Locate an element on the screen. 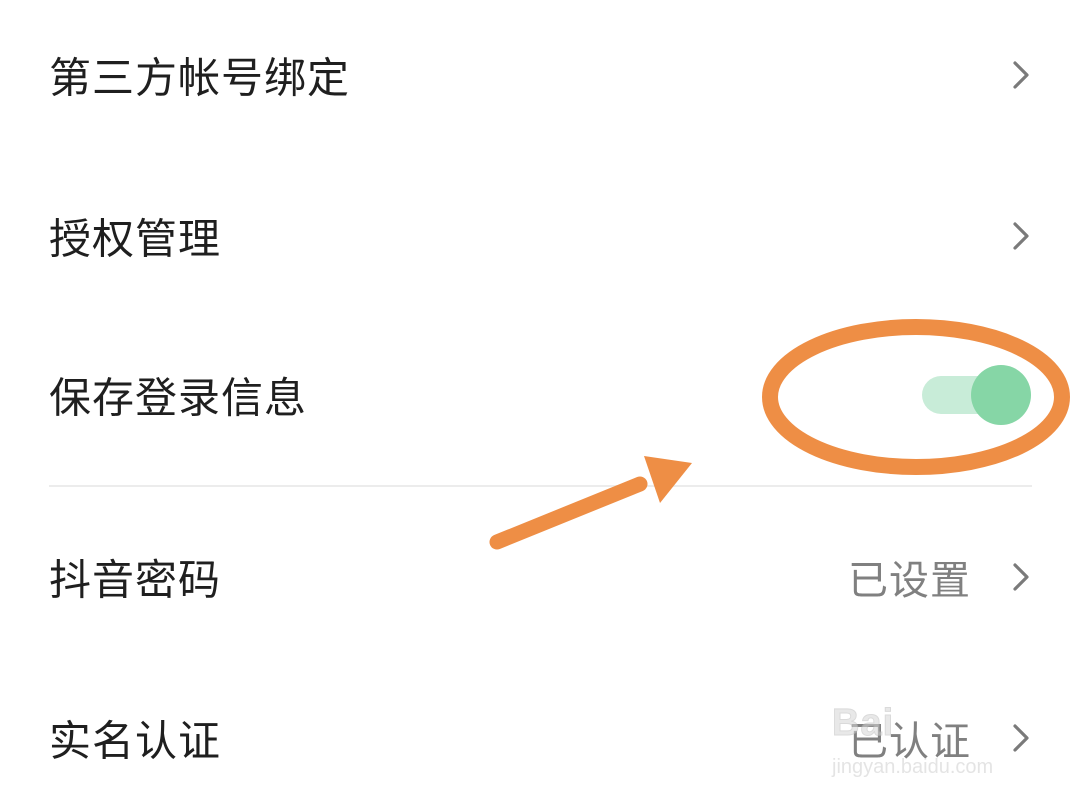  settings-row-authorization-management: 授权管理 is located at coordinates (538, 236).